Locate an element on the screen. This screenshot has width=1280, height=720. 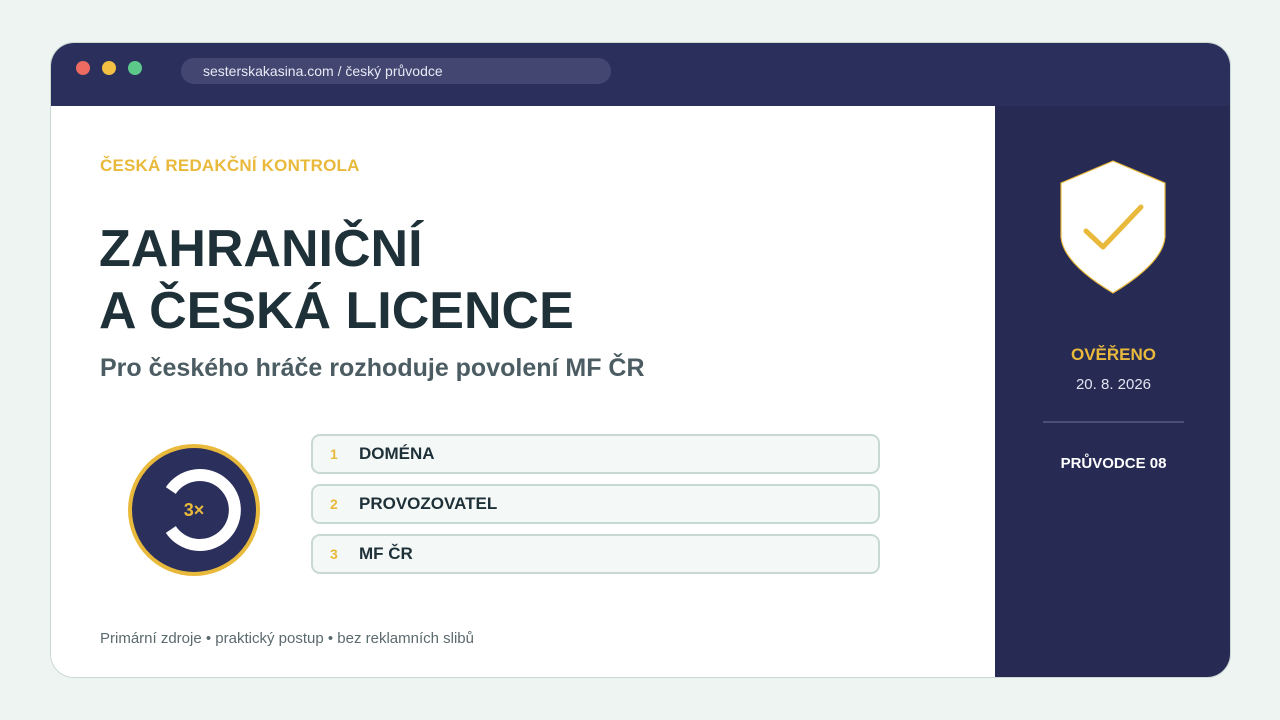
step-number: 3 is located at coordinates (334, 554).